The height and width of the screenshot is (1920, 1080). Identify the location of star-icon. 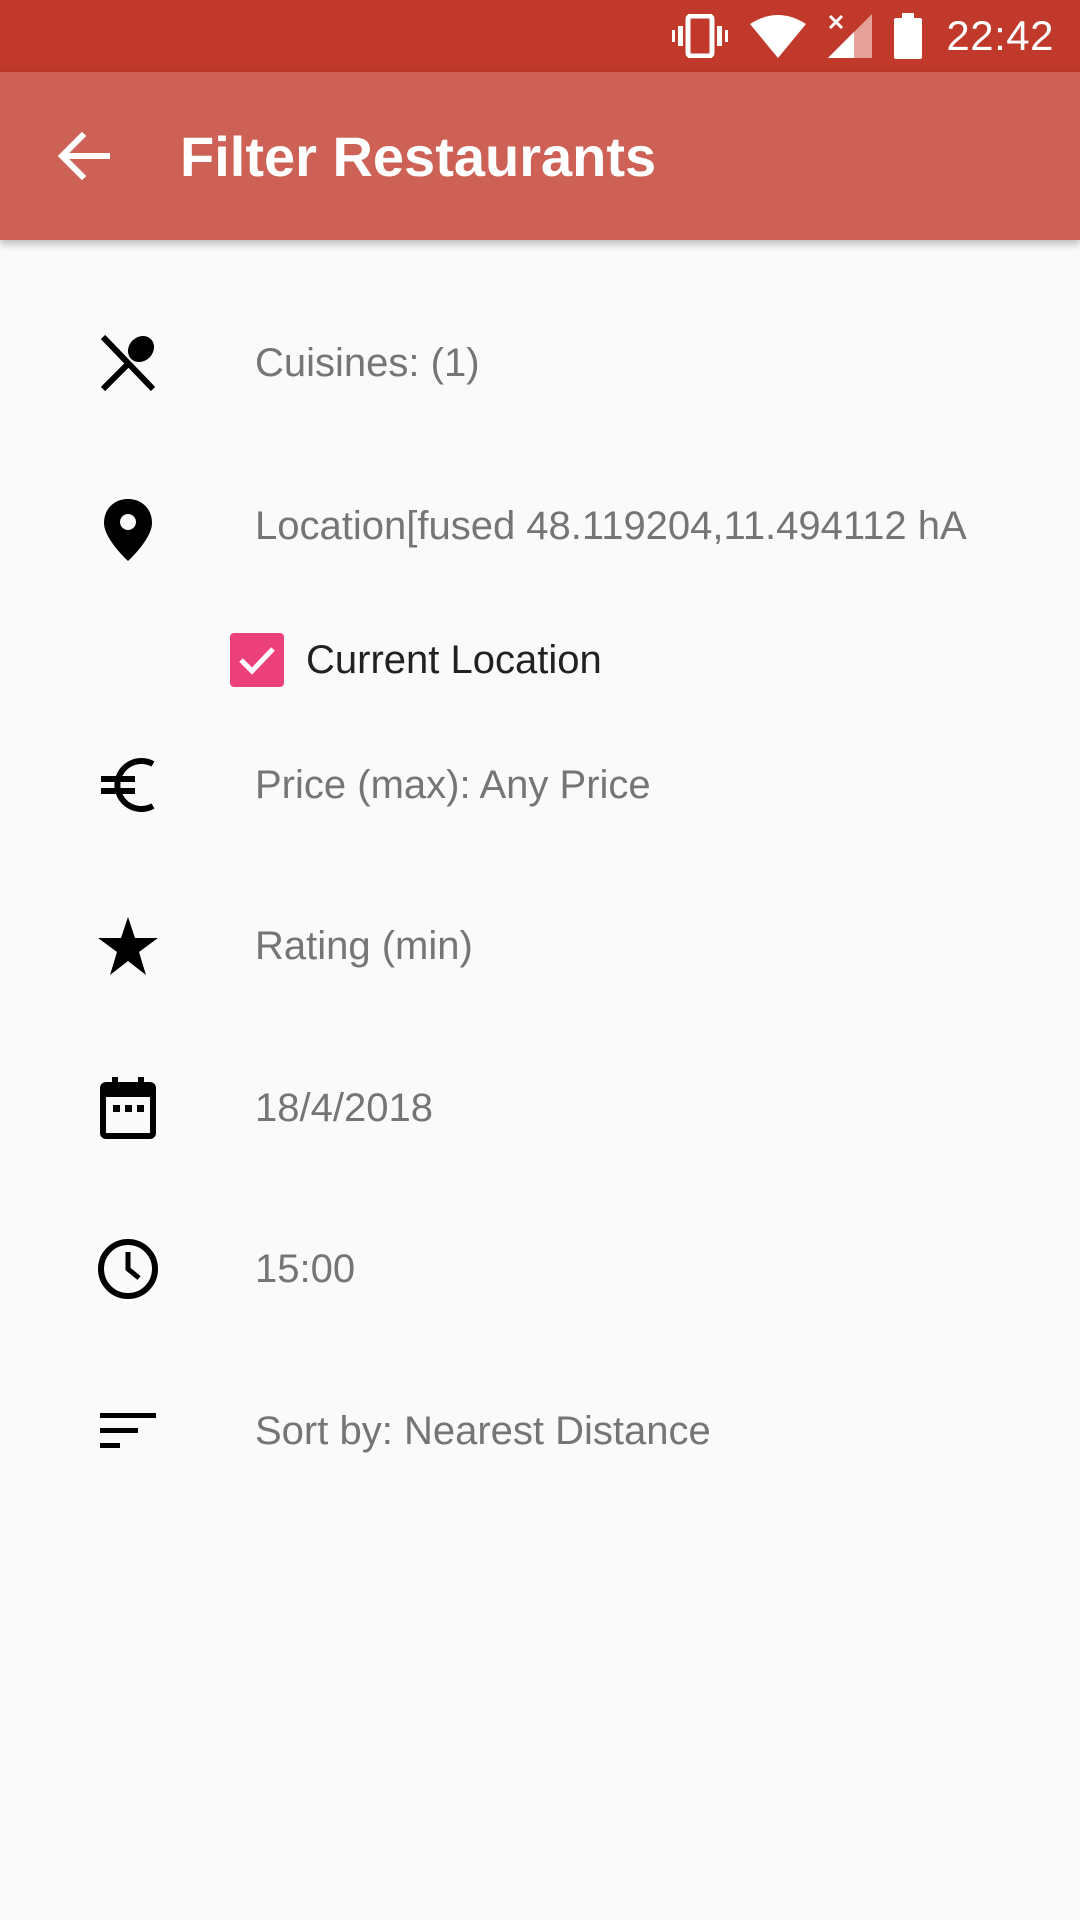
(128, 946).